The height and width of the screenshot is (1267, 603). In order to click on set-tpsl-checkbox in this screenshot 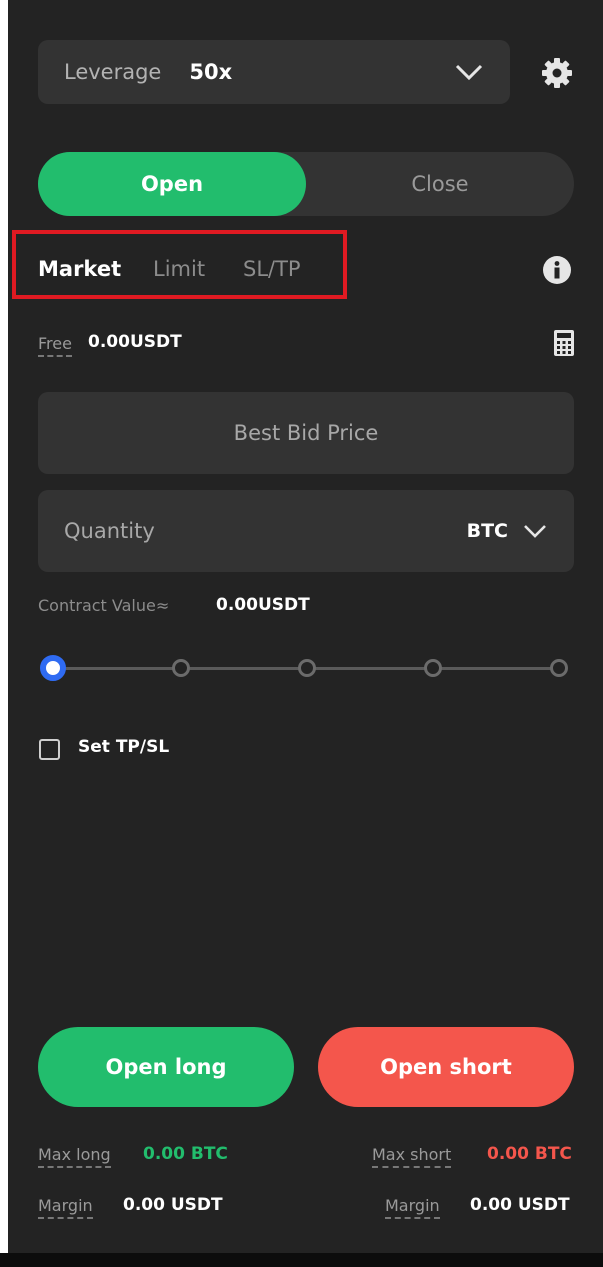, I will do `click(49, 749)`.